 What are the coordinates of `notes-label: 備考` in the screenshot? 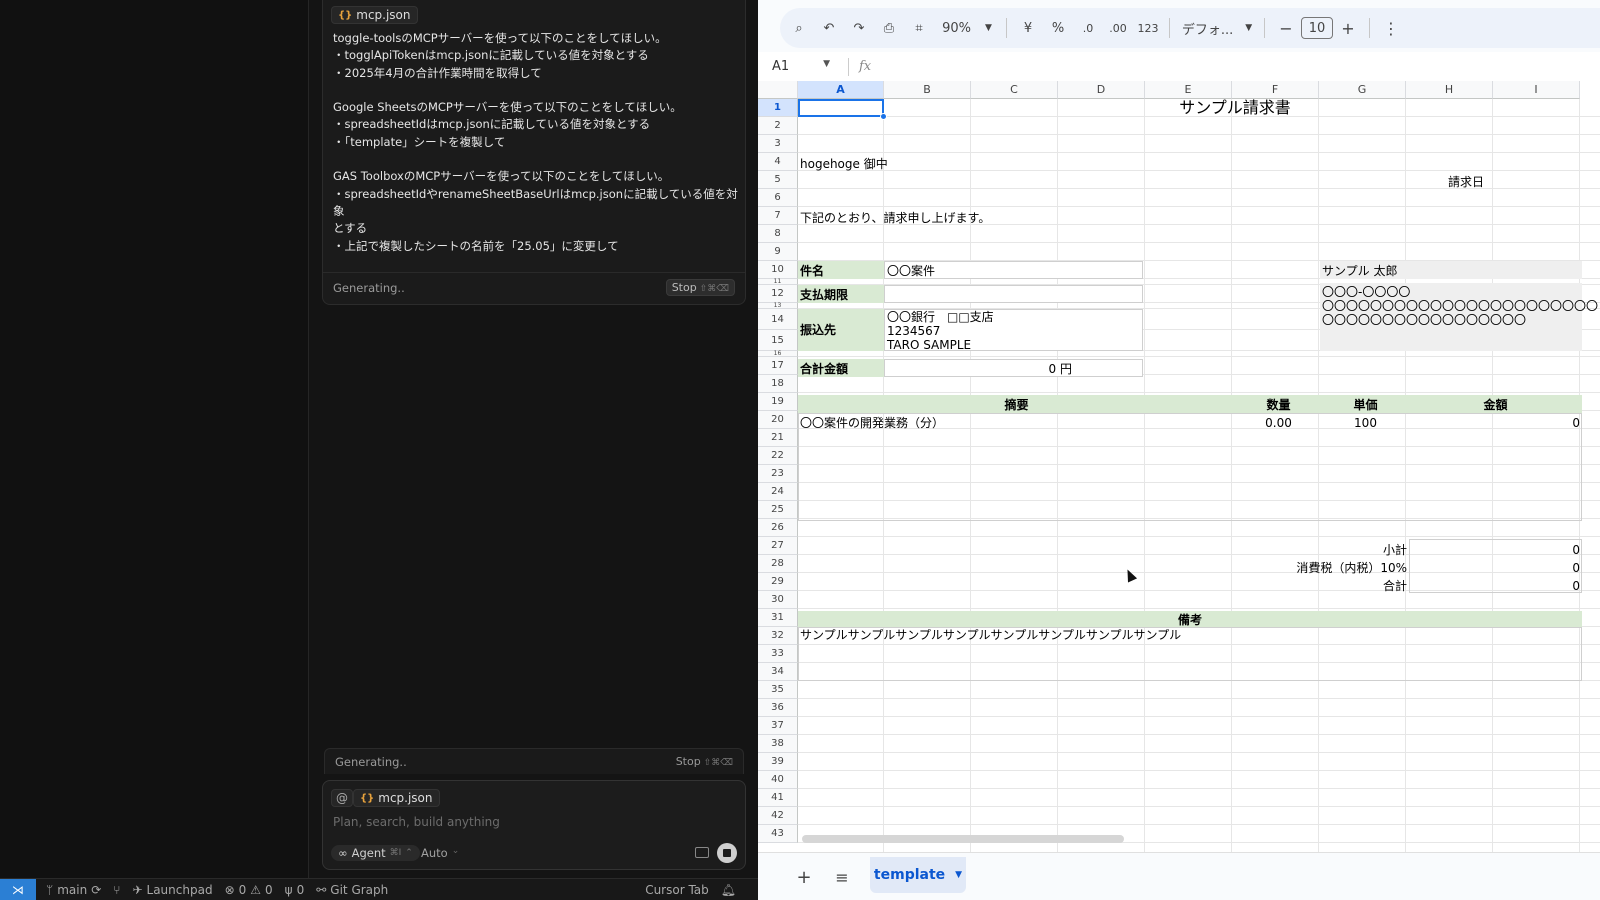 It's located at (1190, 620).